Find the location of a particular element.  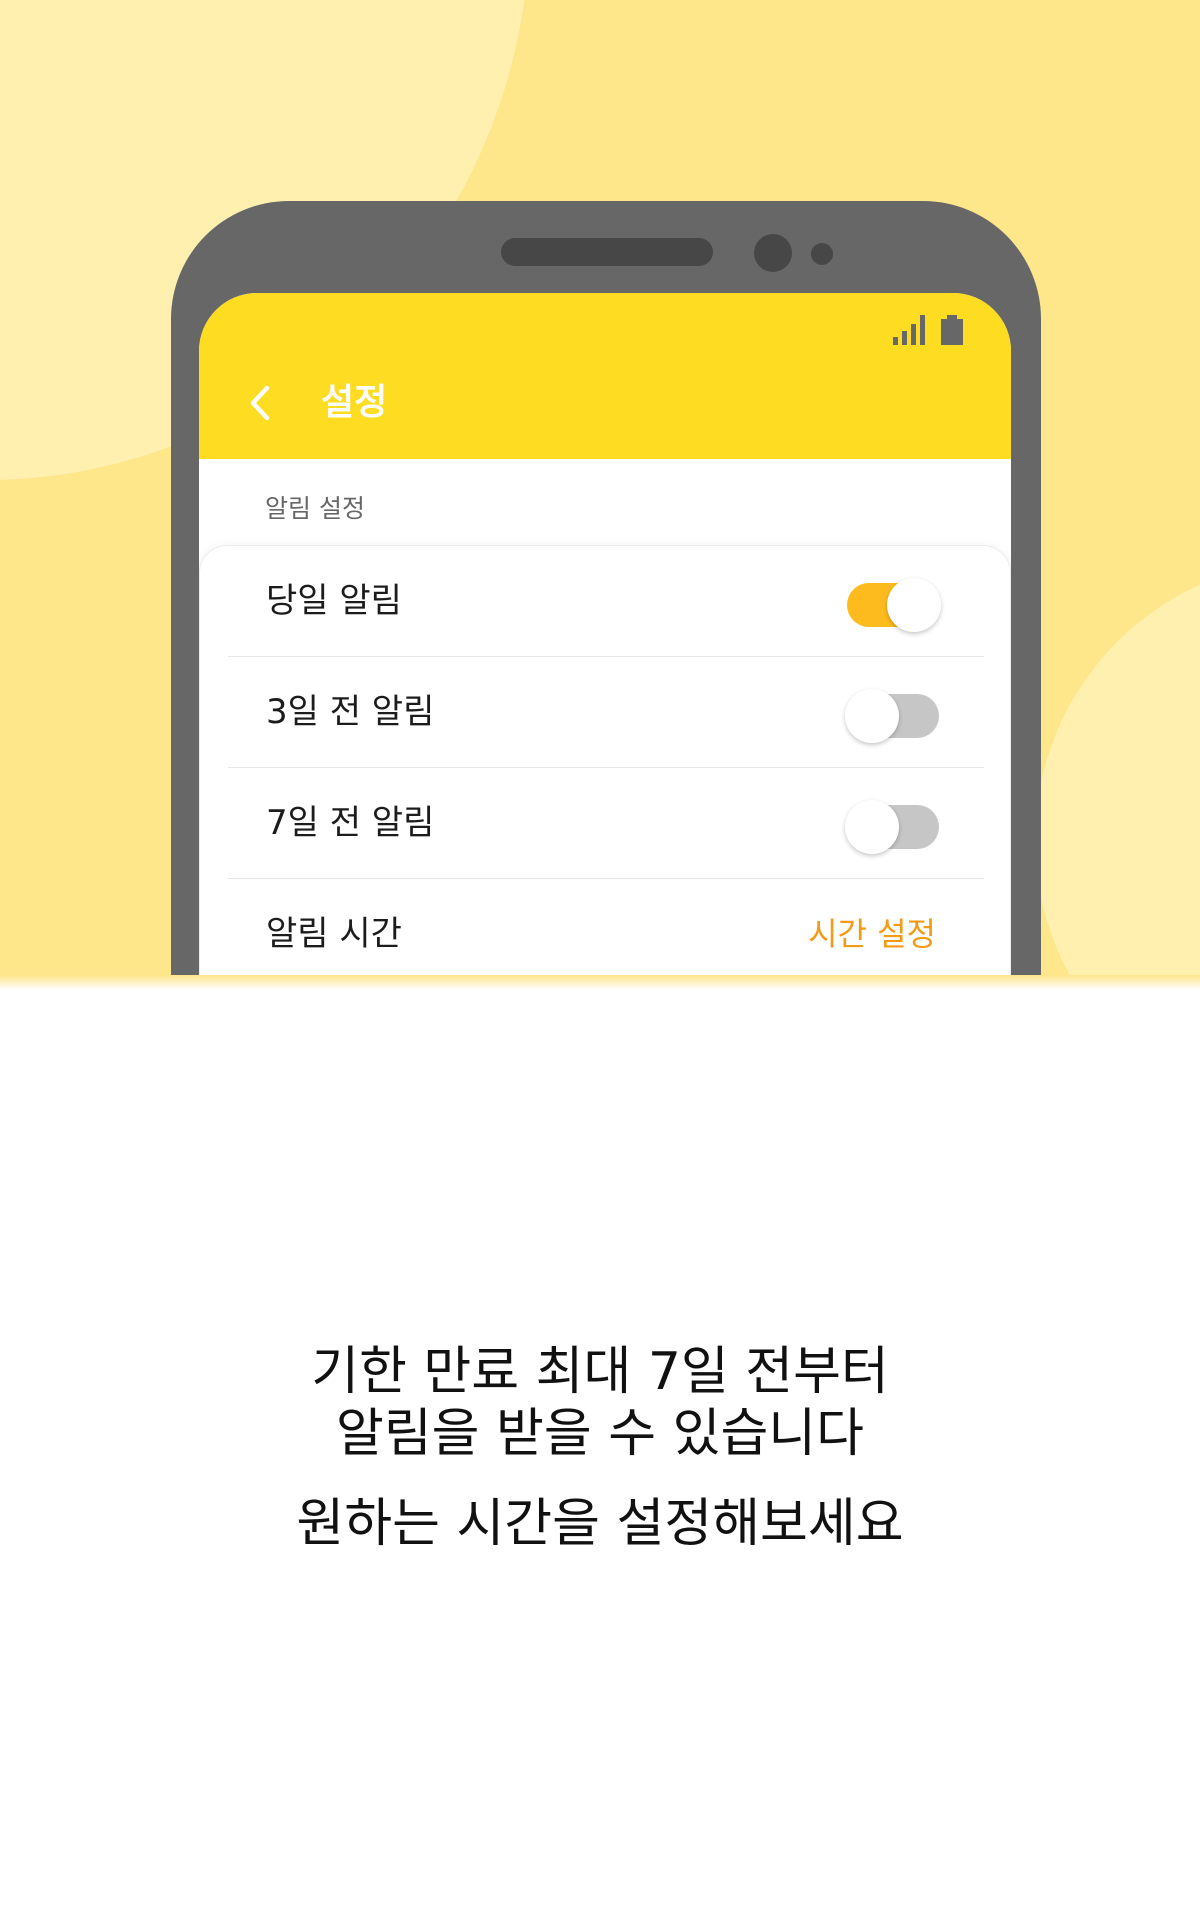

app-bar: 설정 is located at coordinates (605, 376).